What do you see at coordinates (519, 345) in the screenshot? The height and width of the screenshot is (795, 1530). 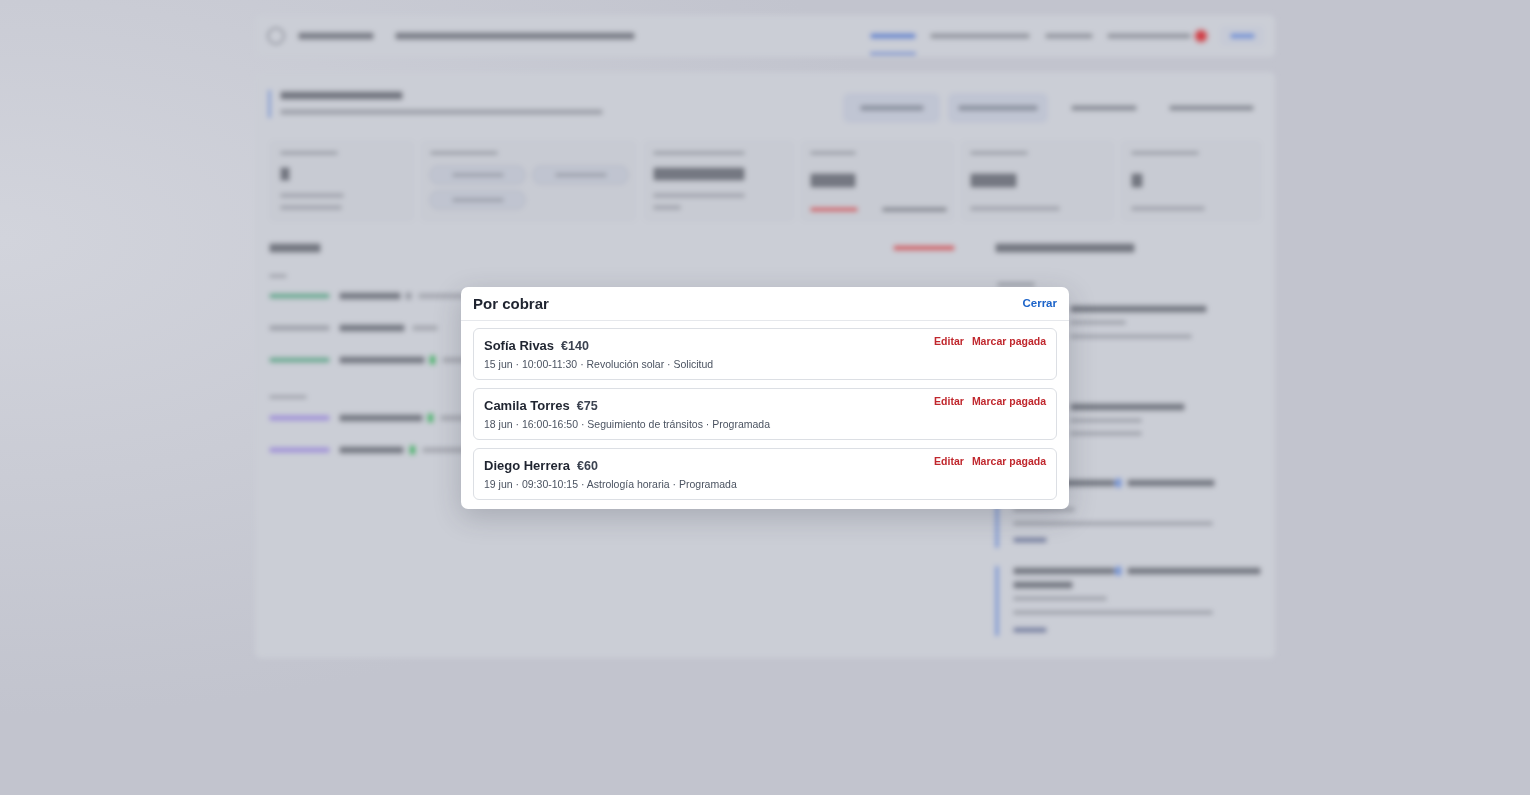 I see `client-name: Sofía Rivas` at bounding box center [519, 345].